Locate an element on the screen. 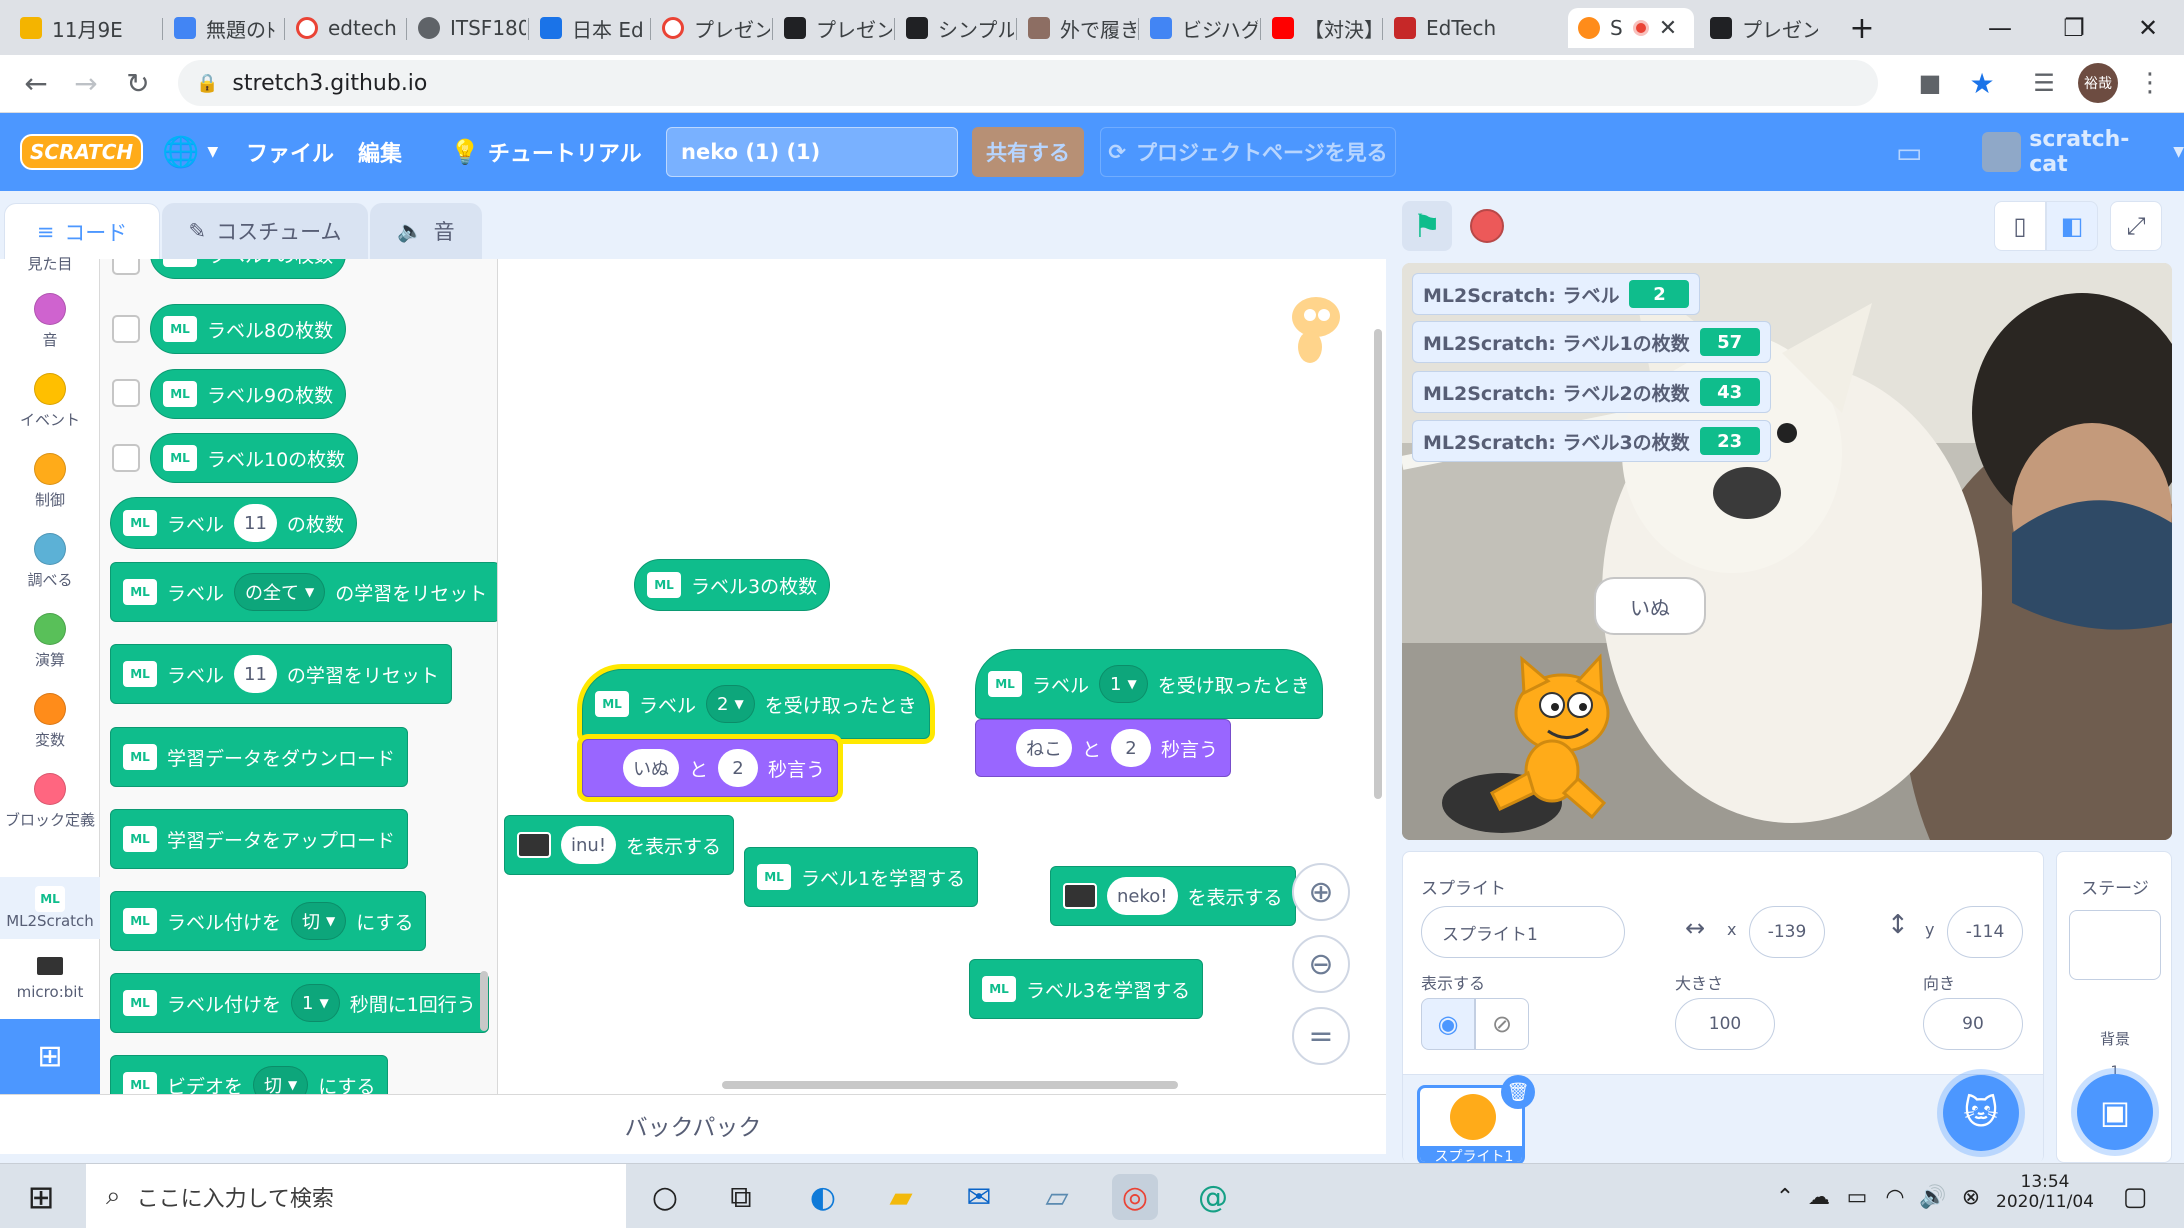 The height and width of the screenshot is (1229, 2184). project-title-input: neko (1) (1) is located at coordinates (812, 152).